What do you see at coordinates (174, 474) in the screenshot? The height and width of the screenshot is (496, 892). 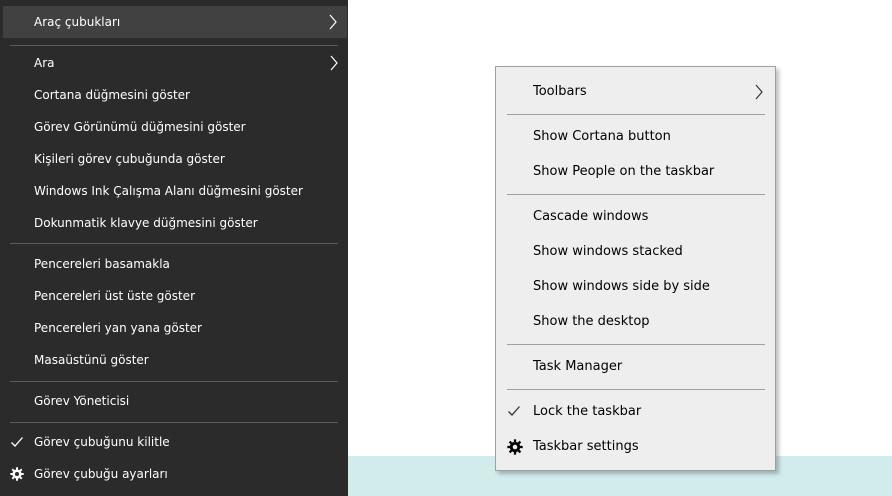 I see `menu-item-ayarlar: Görev çubuğu ayarları` at bounding box center [174, 474].